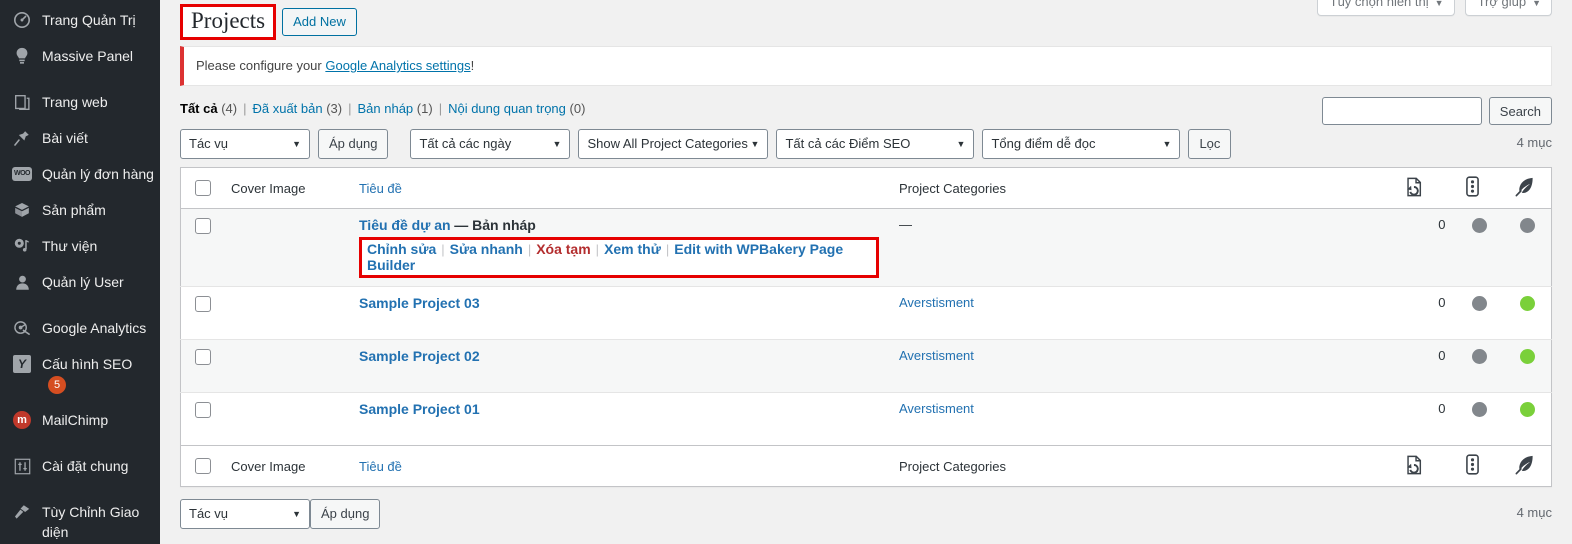 This screenshot has width=1572, height=544. Describe the element at coordinates (297, 109) in the screenshot. I see `status-link-published: Đã xuất bản (3)` at that location.